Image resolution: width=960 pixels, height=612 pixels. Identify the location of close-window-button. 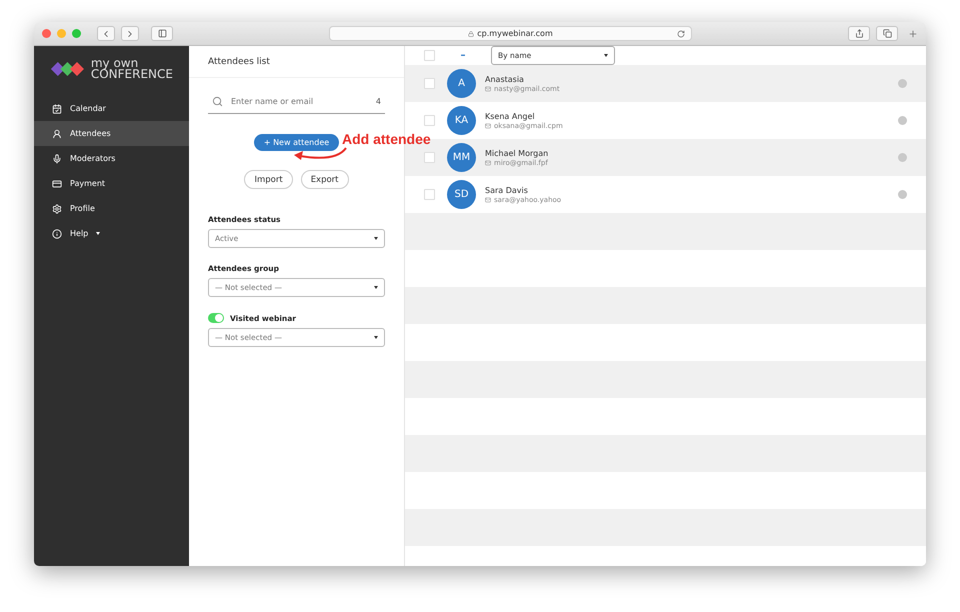
(46, 33).